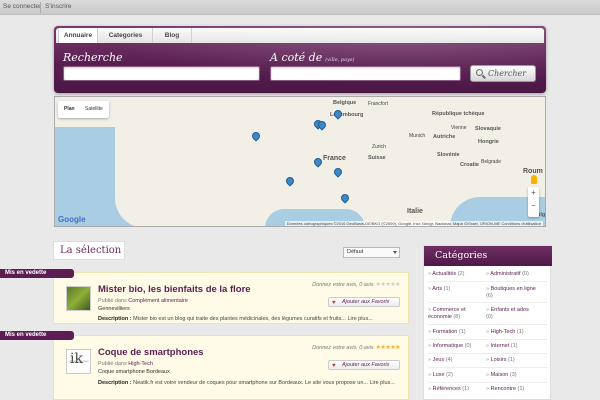 This screenshot has height=400, width=600. Describe the element at coordinates (533, 205) in the screenshot. I see `zoom-out-button: −` at that location.